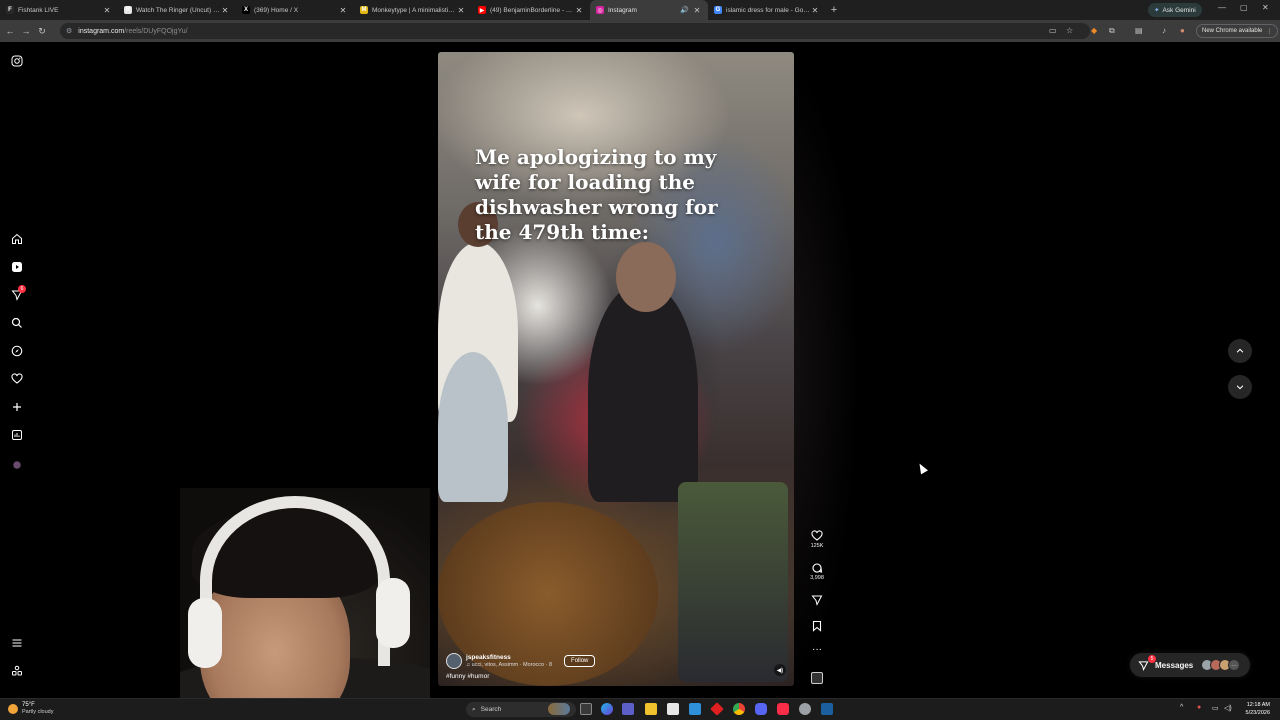 The width and height of the screenshot is (1280, 720). Describe the element at coordinates (834, 10) in the screenshot. I see `new-tab-button: +` at that location.